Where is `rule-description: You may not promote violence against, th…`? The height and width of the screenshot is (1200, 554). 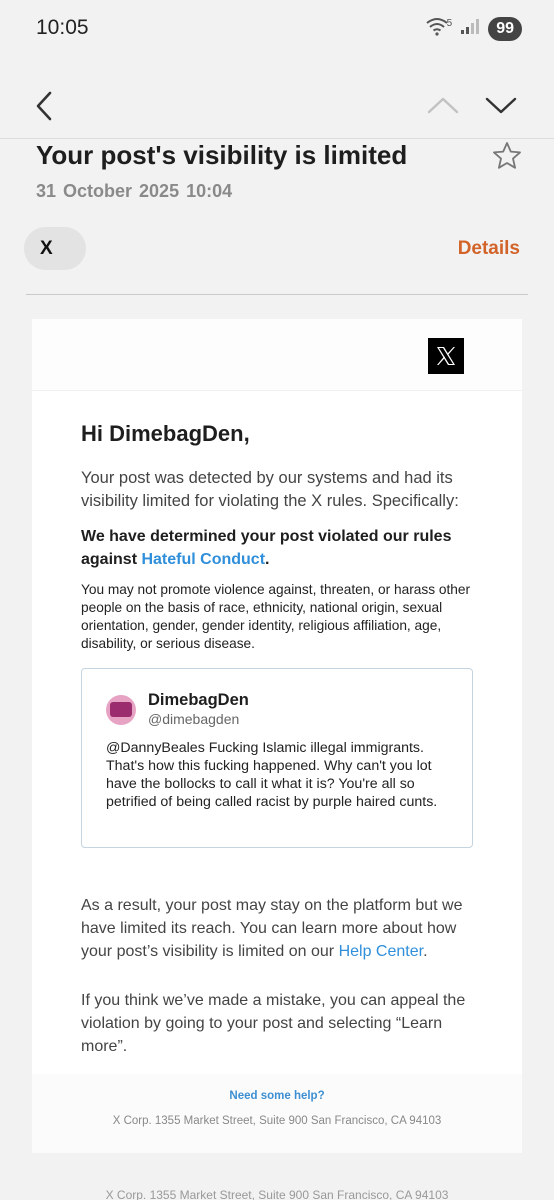 rule-description: You may not promote violence against, th… is located at coordinates (276, 616).